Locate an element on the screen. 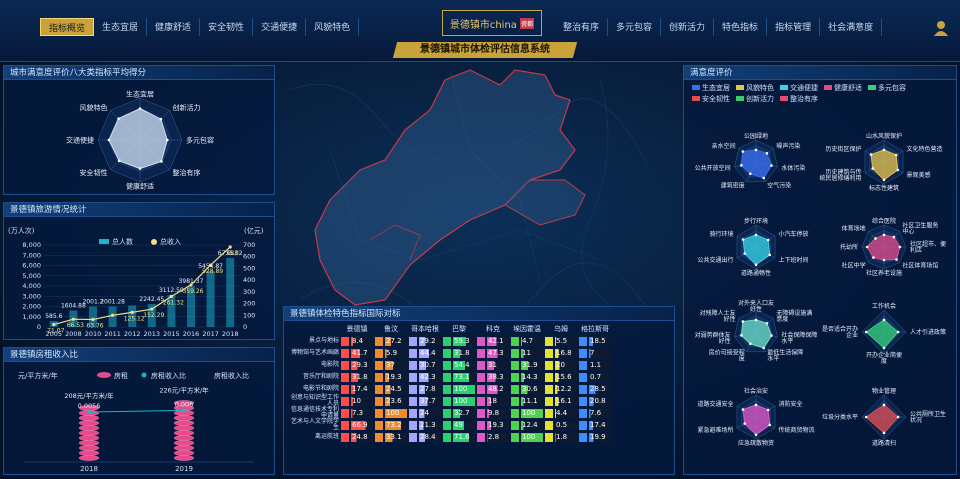  y2-tick: 600 is located at coordinates (249, 257).